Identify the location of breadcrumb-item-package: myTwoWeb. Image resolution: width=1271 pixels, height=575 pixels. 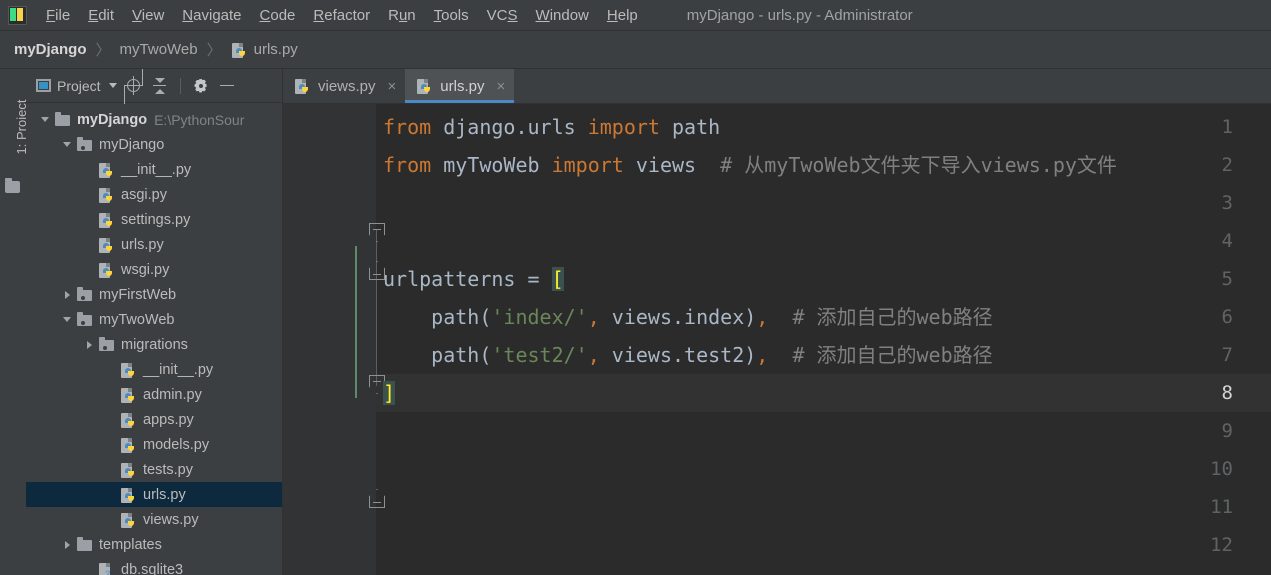
(159, 49).